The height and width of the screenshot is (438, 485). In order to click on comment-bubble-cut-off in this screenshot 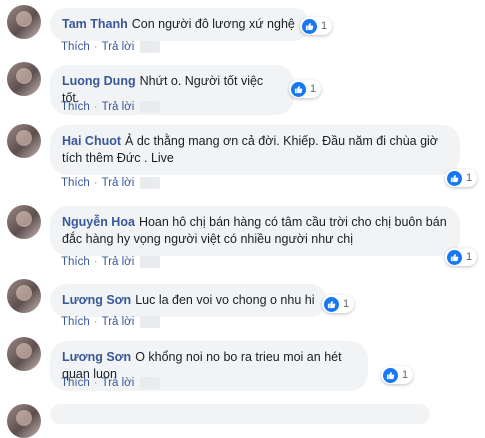, I will do `click(240, 414)`.